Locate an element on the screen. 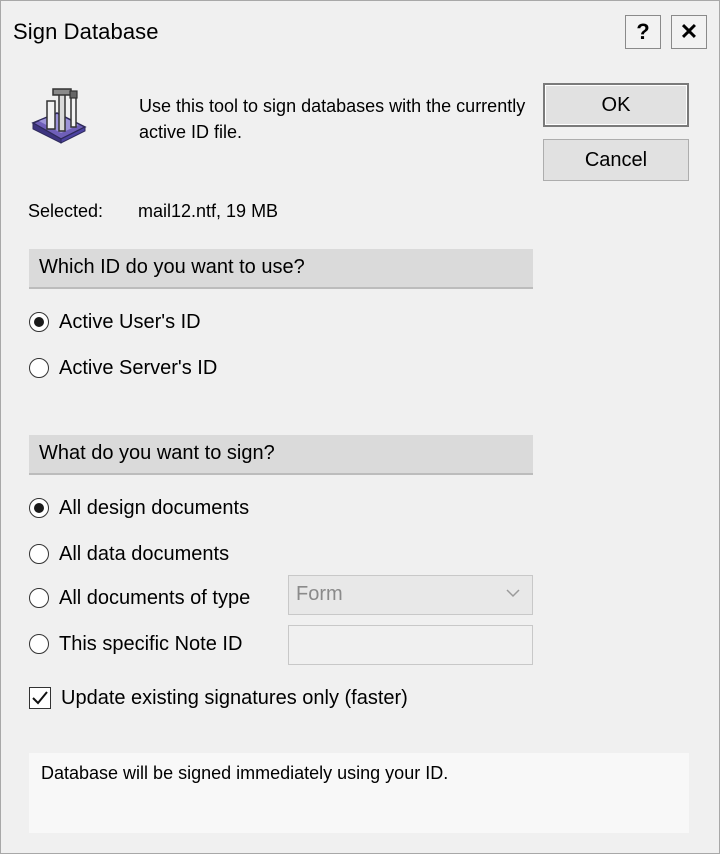 This screenshot has height=854, width=720. help-button: ? is located at coordinates (643, 32).